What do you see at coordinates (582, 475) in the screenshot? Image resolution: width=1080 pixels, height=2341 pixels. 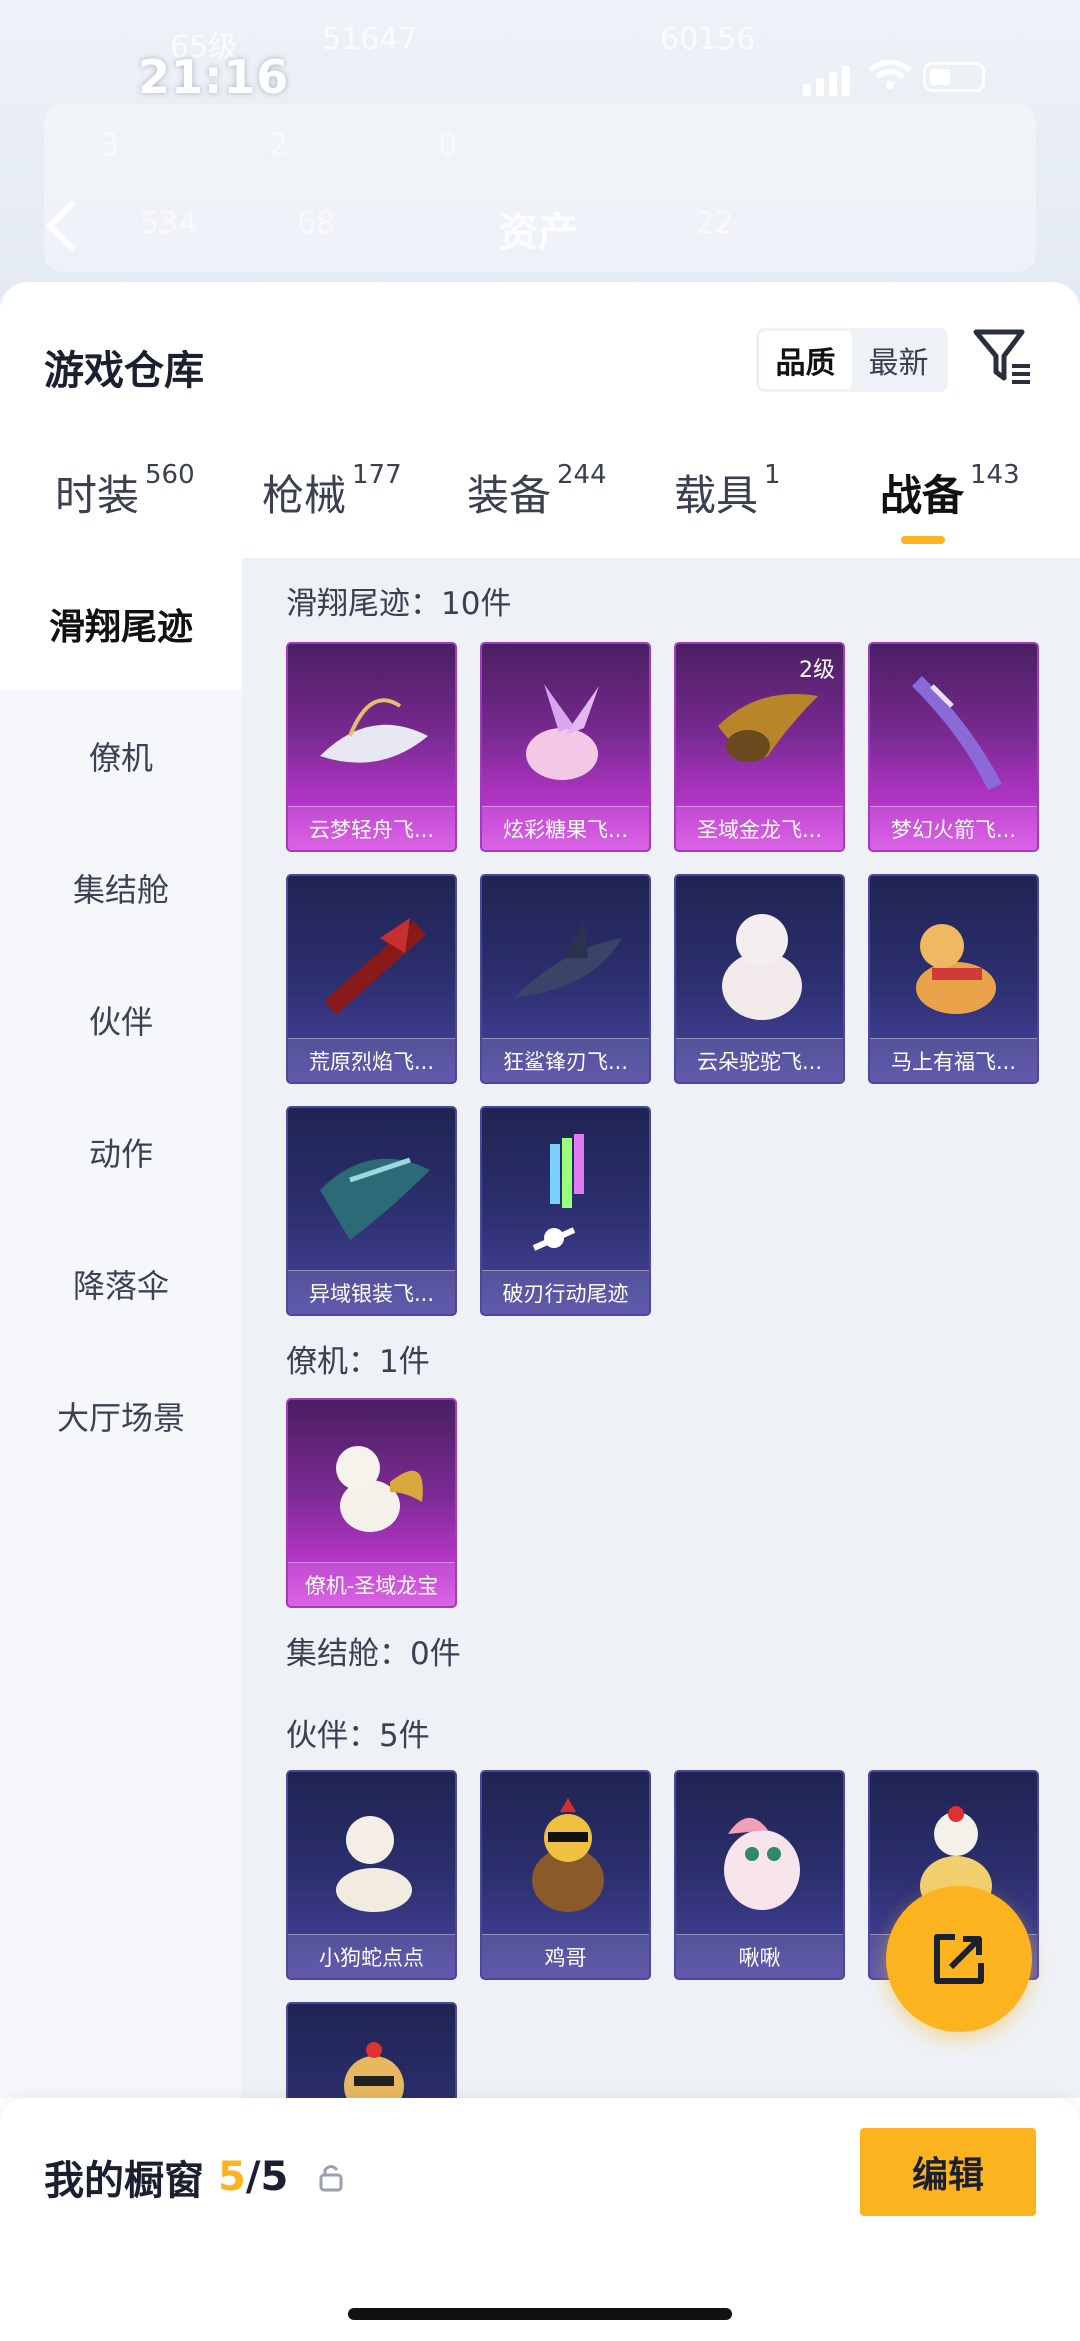 I see `tab-count: 244` at bounding box center [582, 475].